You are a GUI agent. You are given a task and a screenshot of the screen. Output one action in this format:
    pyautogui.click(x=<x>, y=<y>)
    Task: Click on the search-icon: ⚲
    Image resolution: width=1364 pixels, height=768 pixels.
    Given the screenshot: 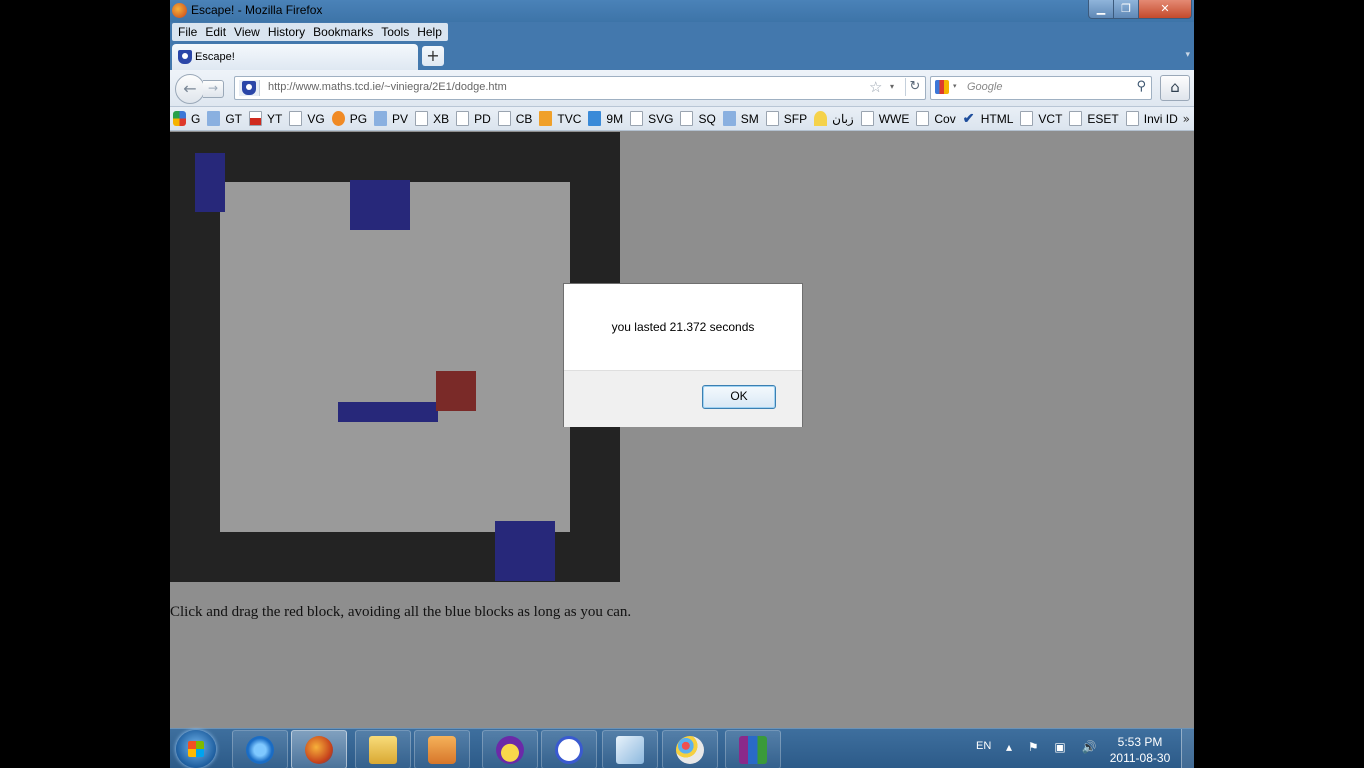 What is the action you would take?
    pyautogui.click(x=1141, y=86)
    